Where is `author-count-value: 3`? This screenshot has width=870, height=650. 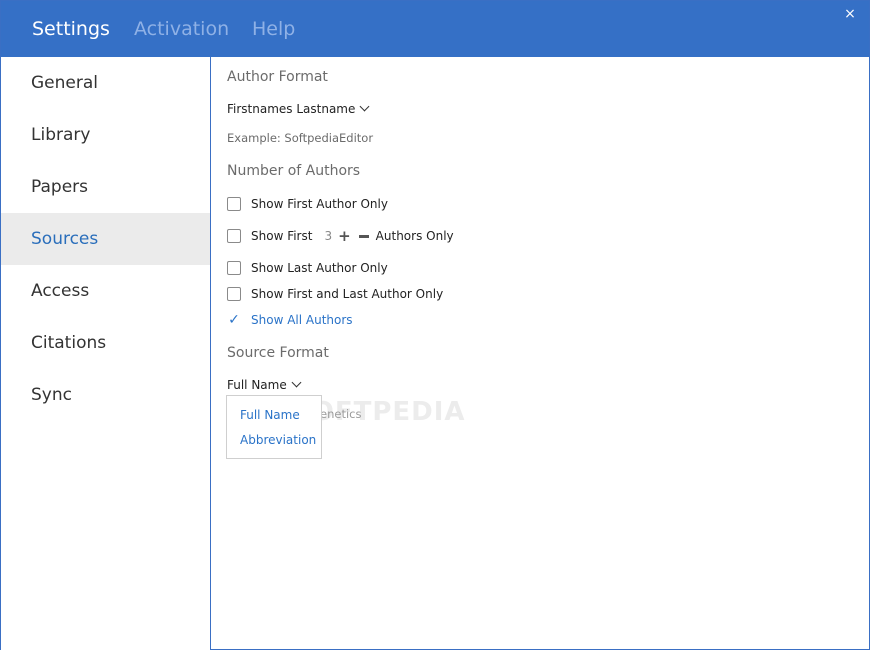
author-count-value: 3 is located at coordinates (328, 236).